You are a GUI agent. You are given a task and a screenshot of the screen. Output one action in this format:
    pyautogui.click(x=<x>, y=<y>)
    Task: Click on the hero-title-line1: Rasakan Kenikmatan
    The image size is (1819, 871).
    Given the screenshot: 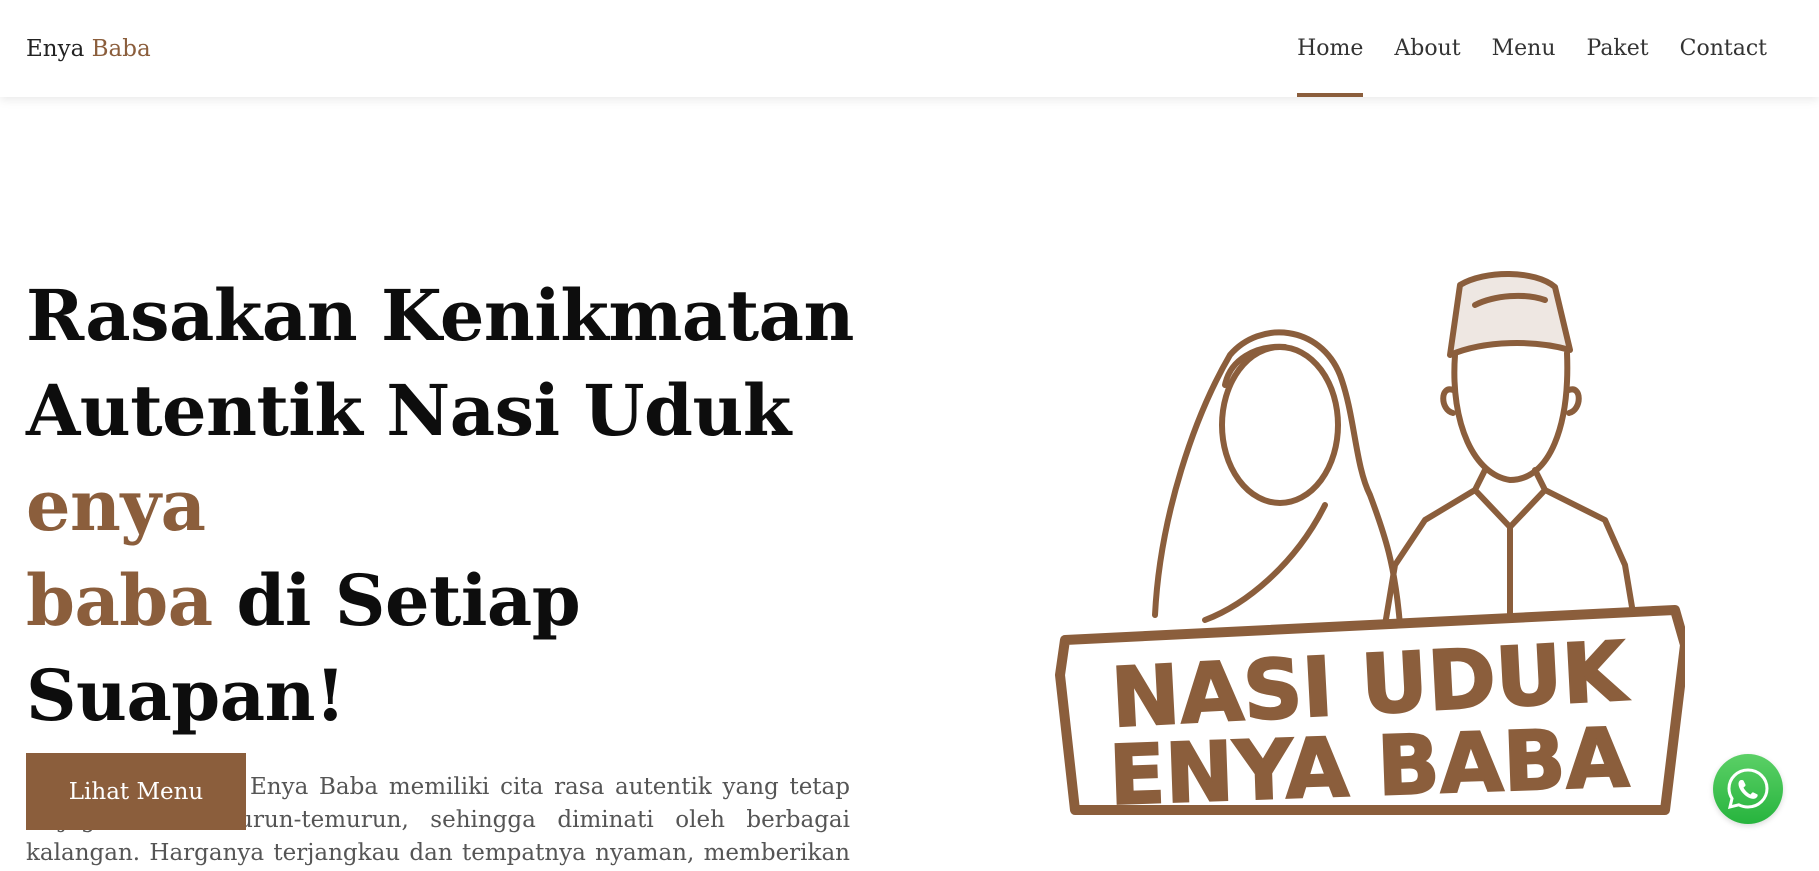 What is the action you would take?
    pyautogui.click(x=440, y=315)
    